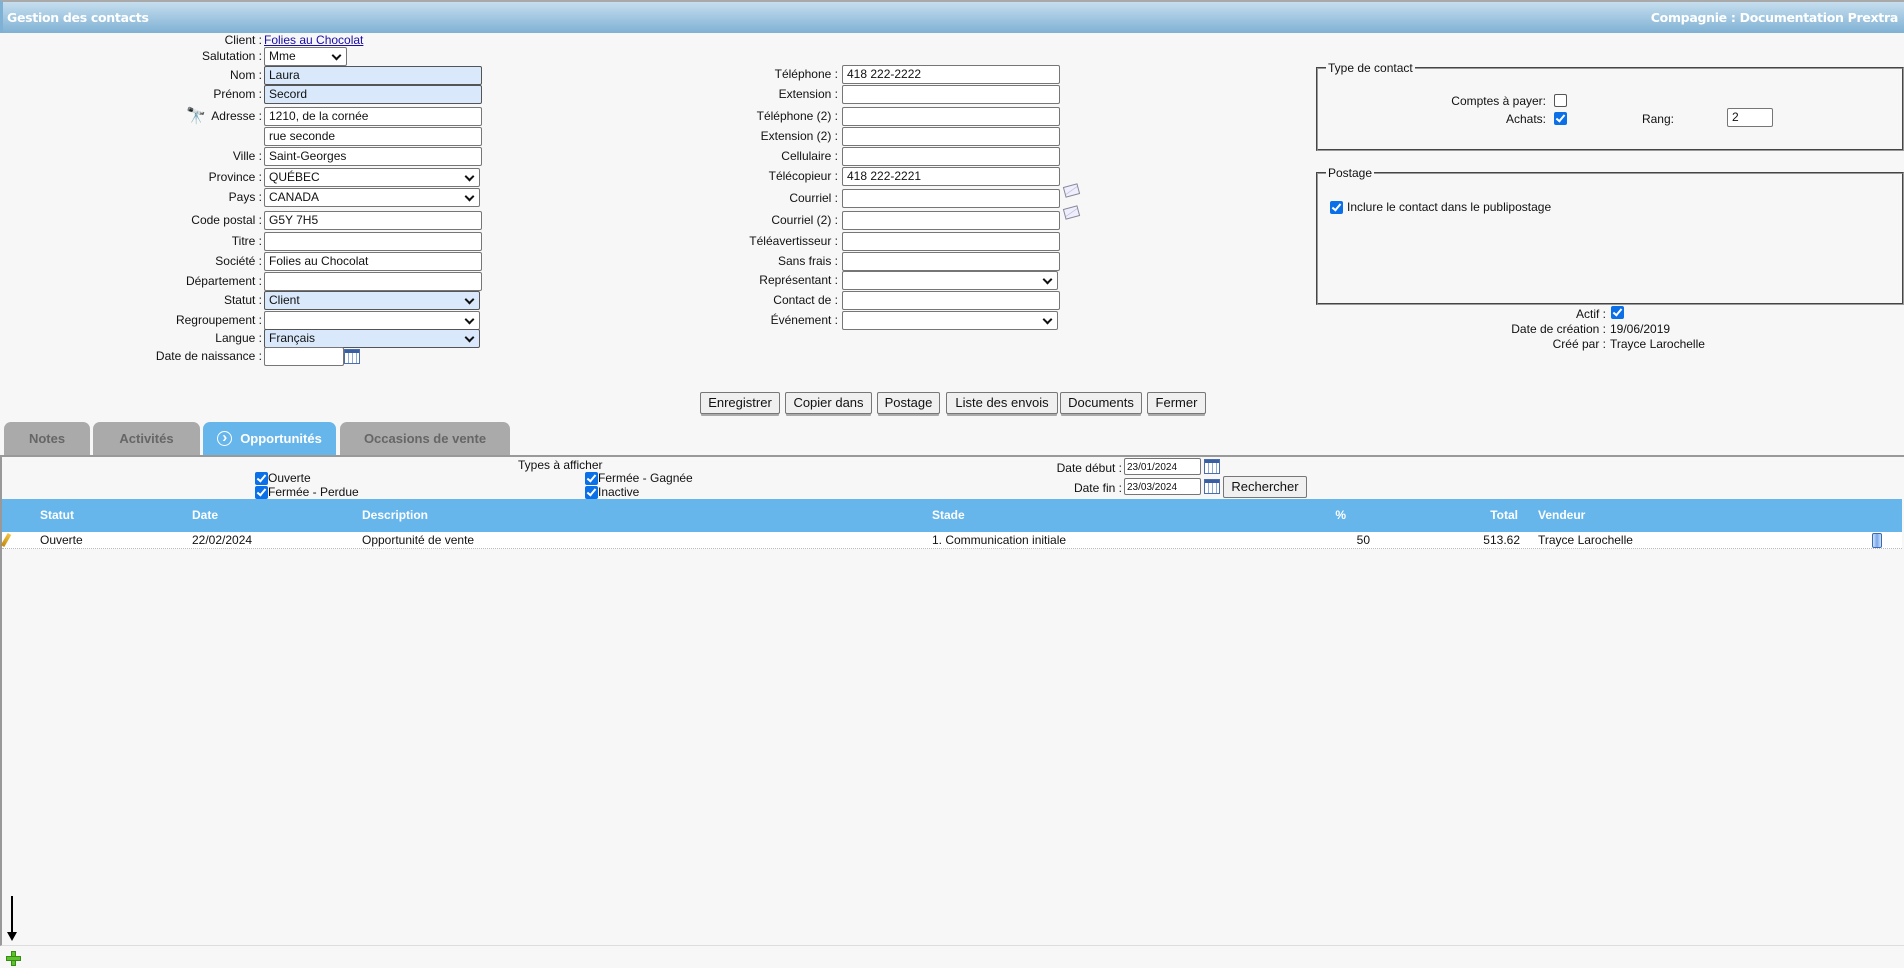  Describe the element at coordinates (372, 338) in the screenshot. I see `langue-select: Français` at that location.